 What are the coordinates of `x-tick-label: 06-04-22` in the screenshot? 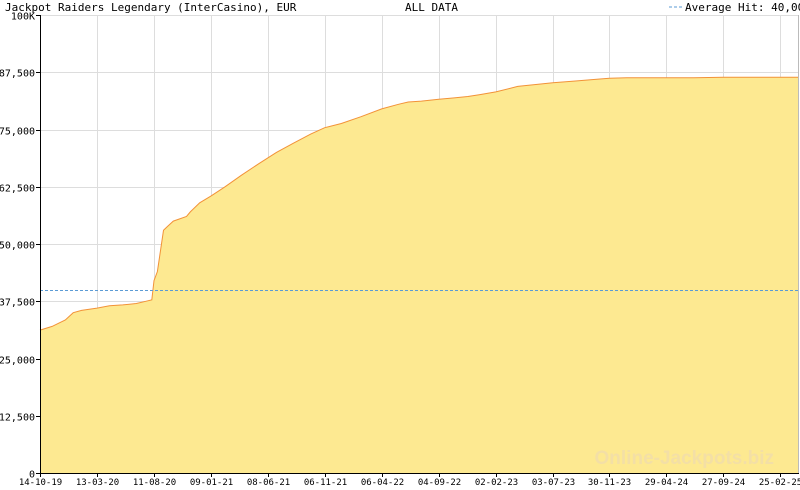 It's located at (382, 483).